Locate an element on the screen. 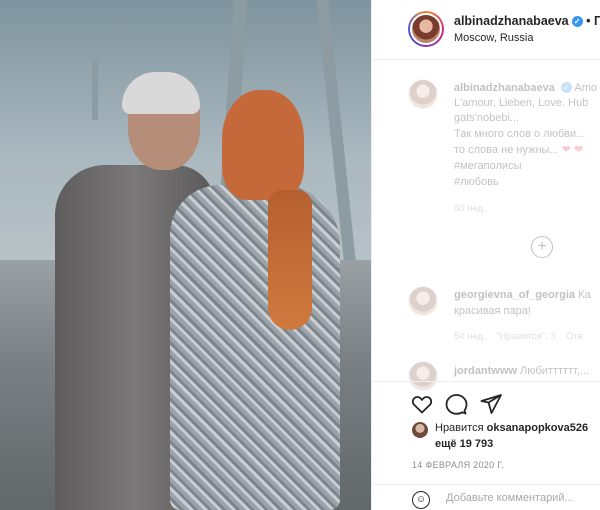 The image size is (600, 510). likes-avatar is located at coordinates (420, 430).